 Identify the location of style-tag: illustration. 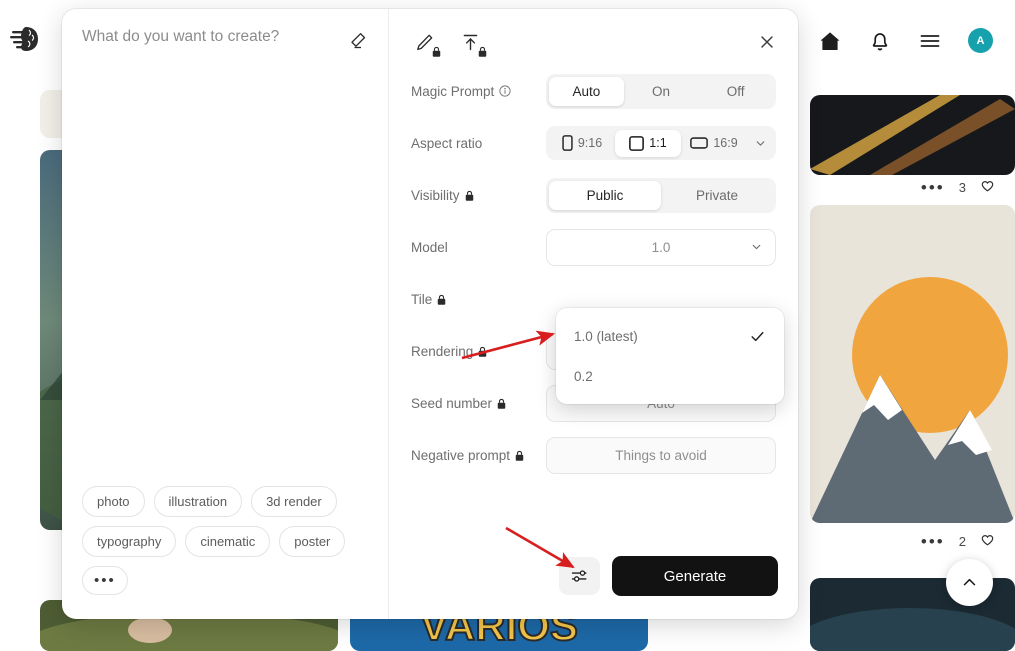
(198, 501).